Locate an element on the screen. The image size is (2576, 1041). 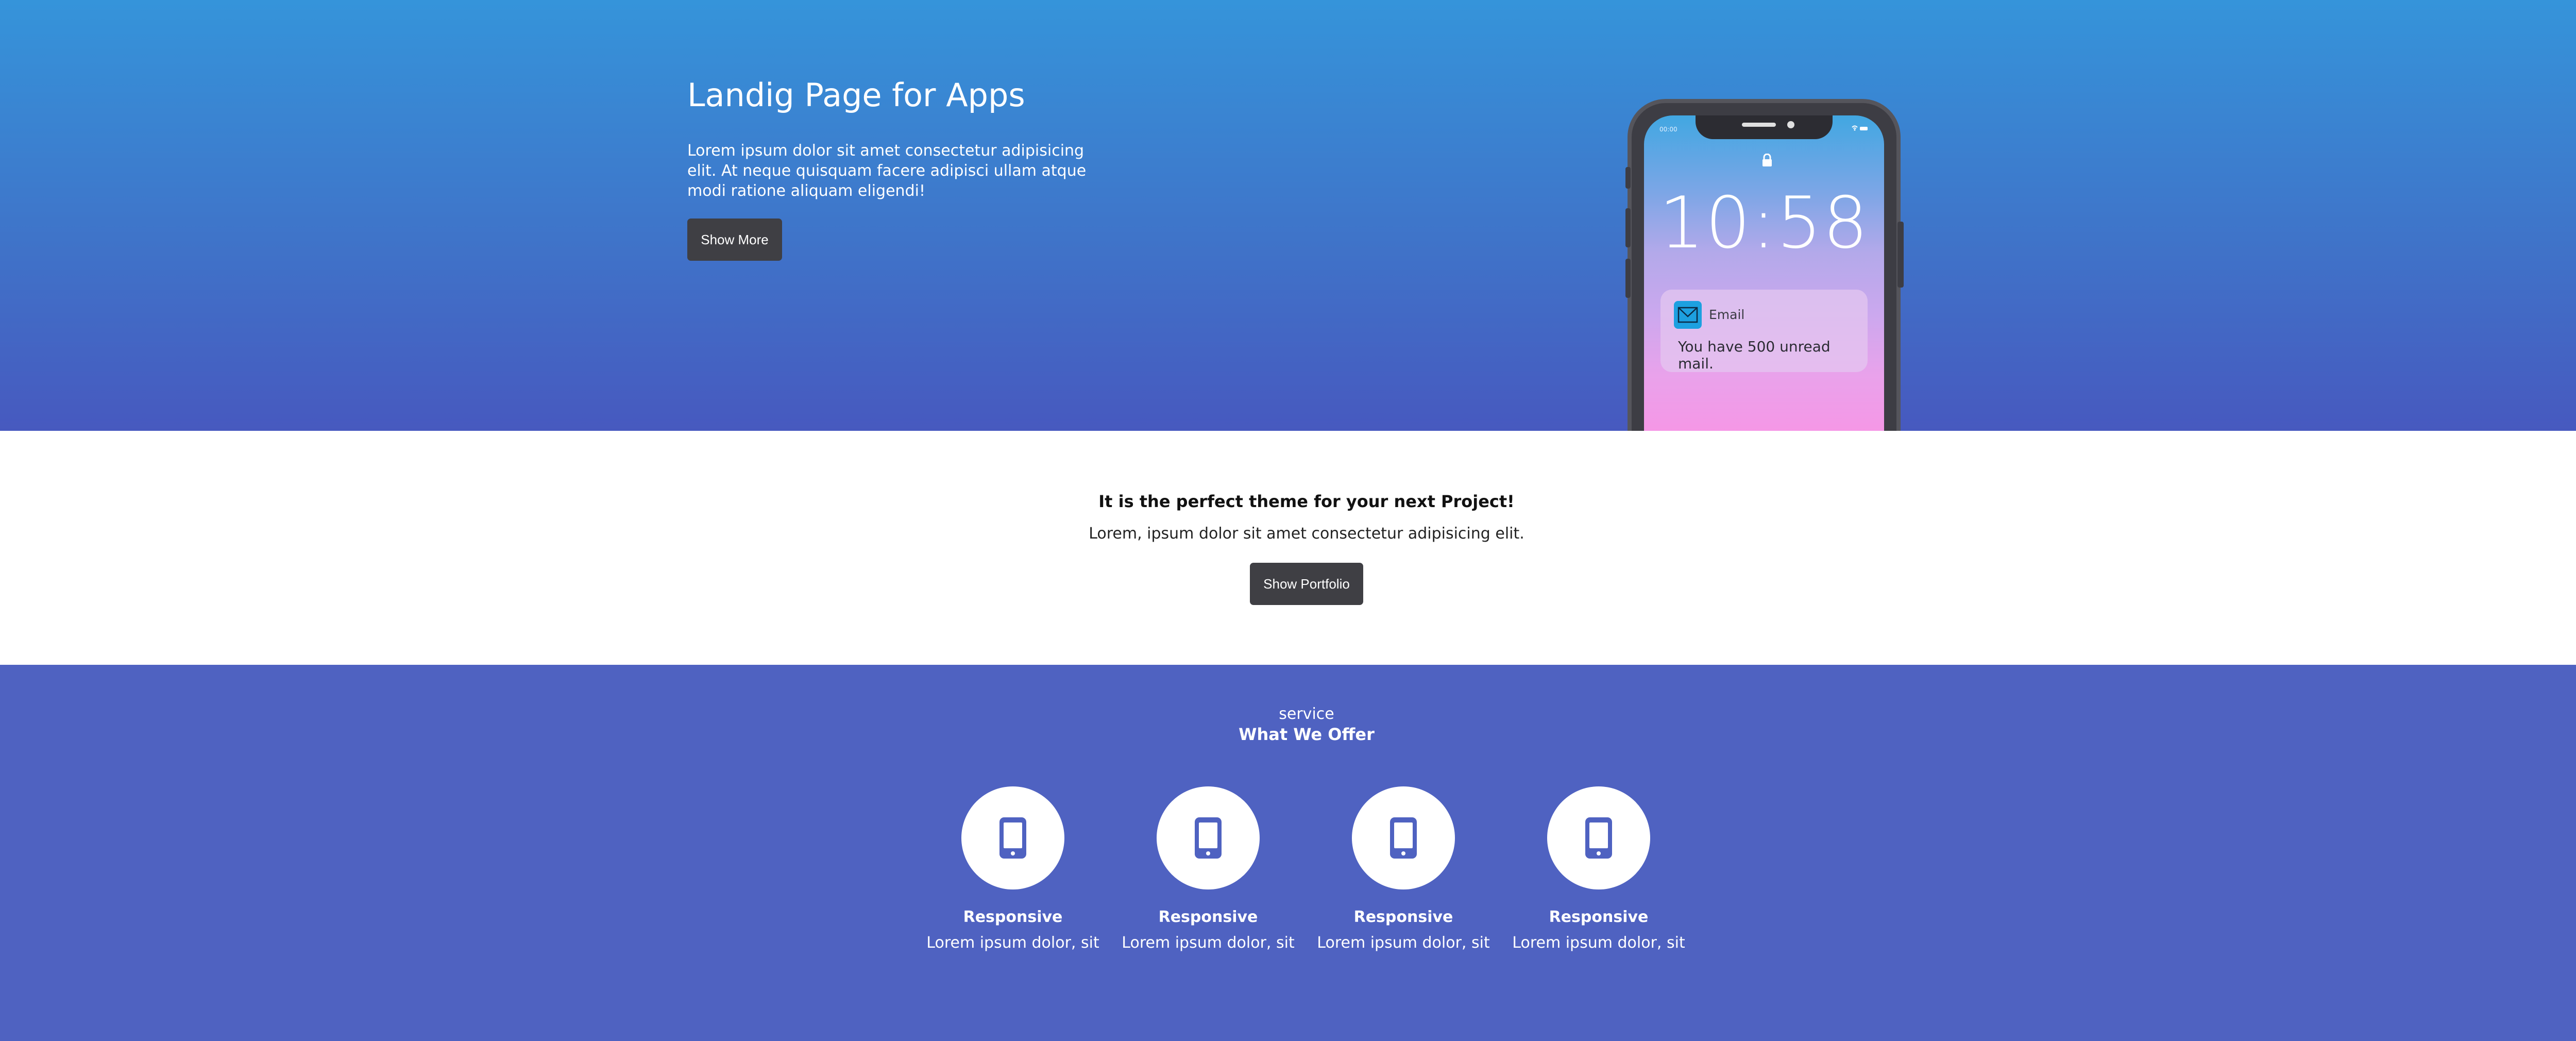
status-bar-time: 00:00 is located at coordinates (1668, 129).